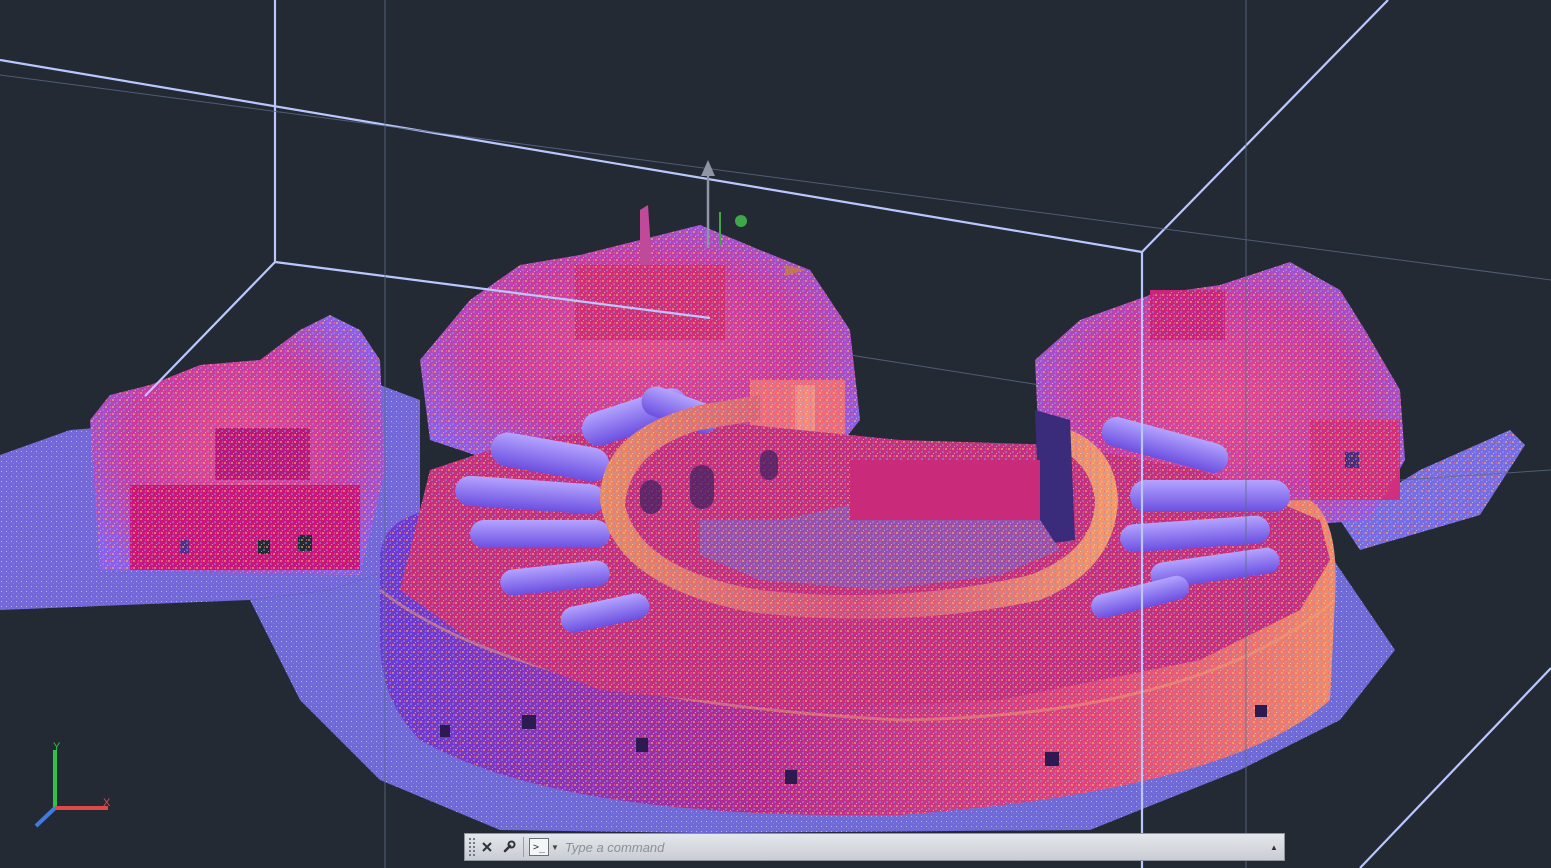  I want to click on chevron-down-icon: ▼, so click(555, 847).